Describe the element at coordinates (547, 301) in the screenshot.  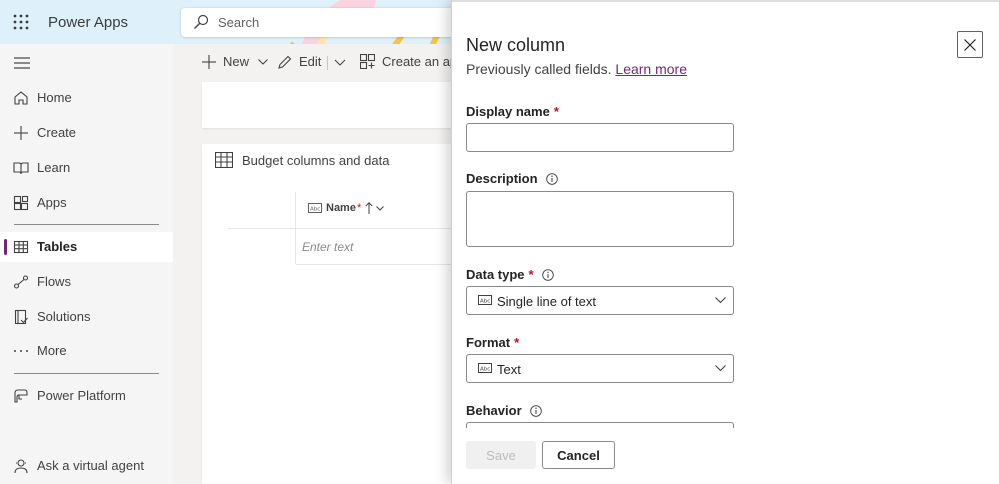
I see `data-type-value: Single line of text` at that location.